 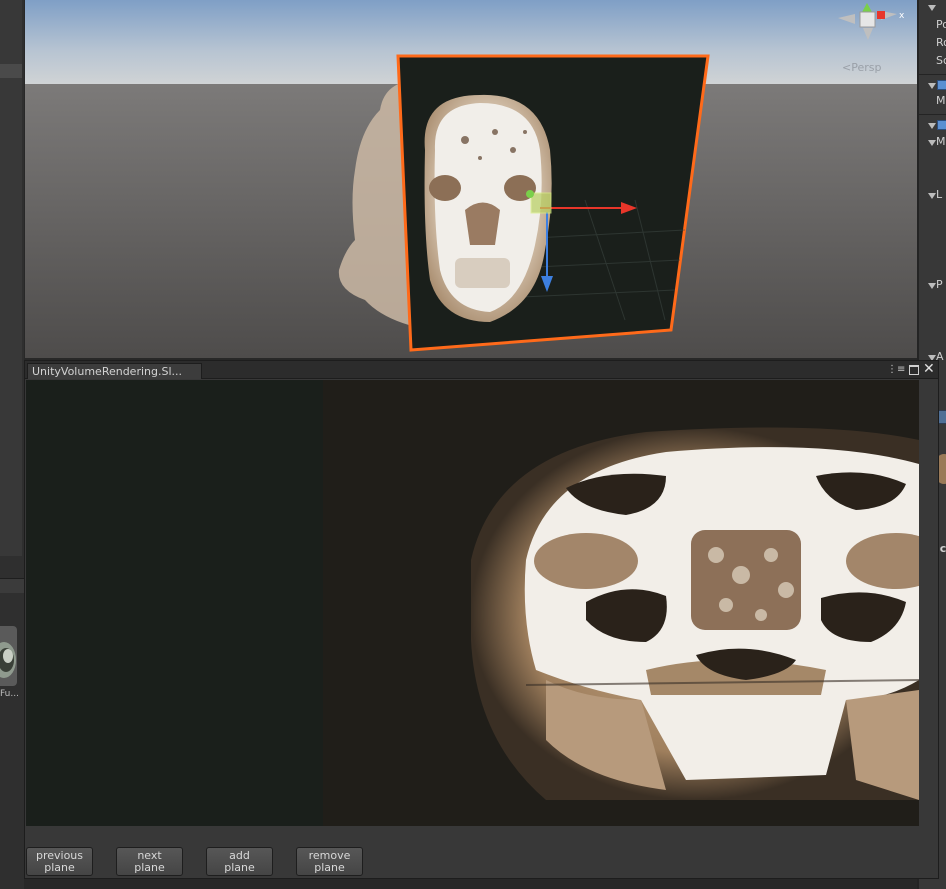 What do you see at coordinates (914, 370) in the screenshot?
I see `maximize-icon` at bounding box center [914, 370].